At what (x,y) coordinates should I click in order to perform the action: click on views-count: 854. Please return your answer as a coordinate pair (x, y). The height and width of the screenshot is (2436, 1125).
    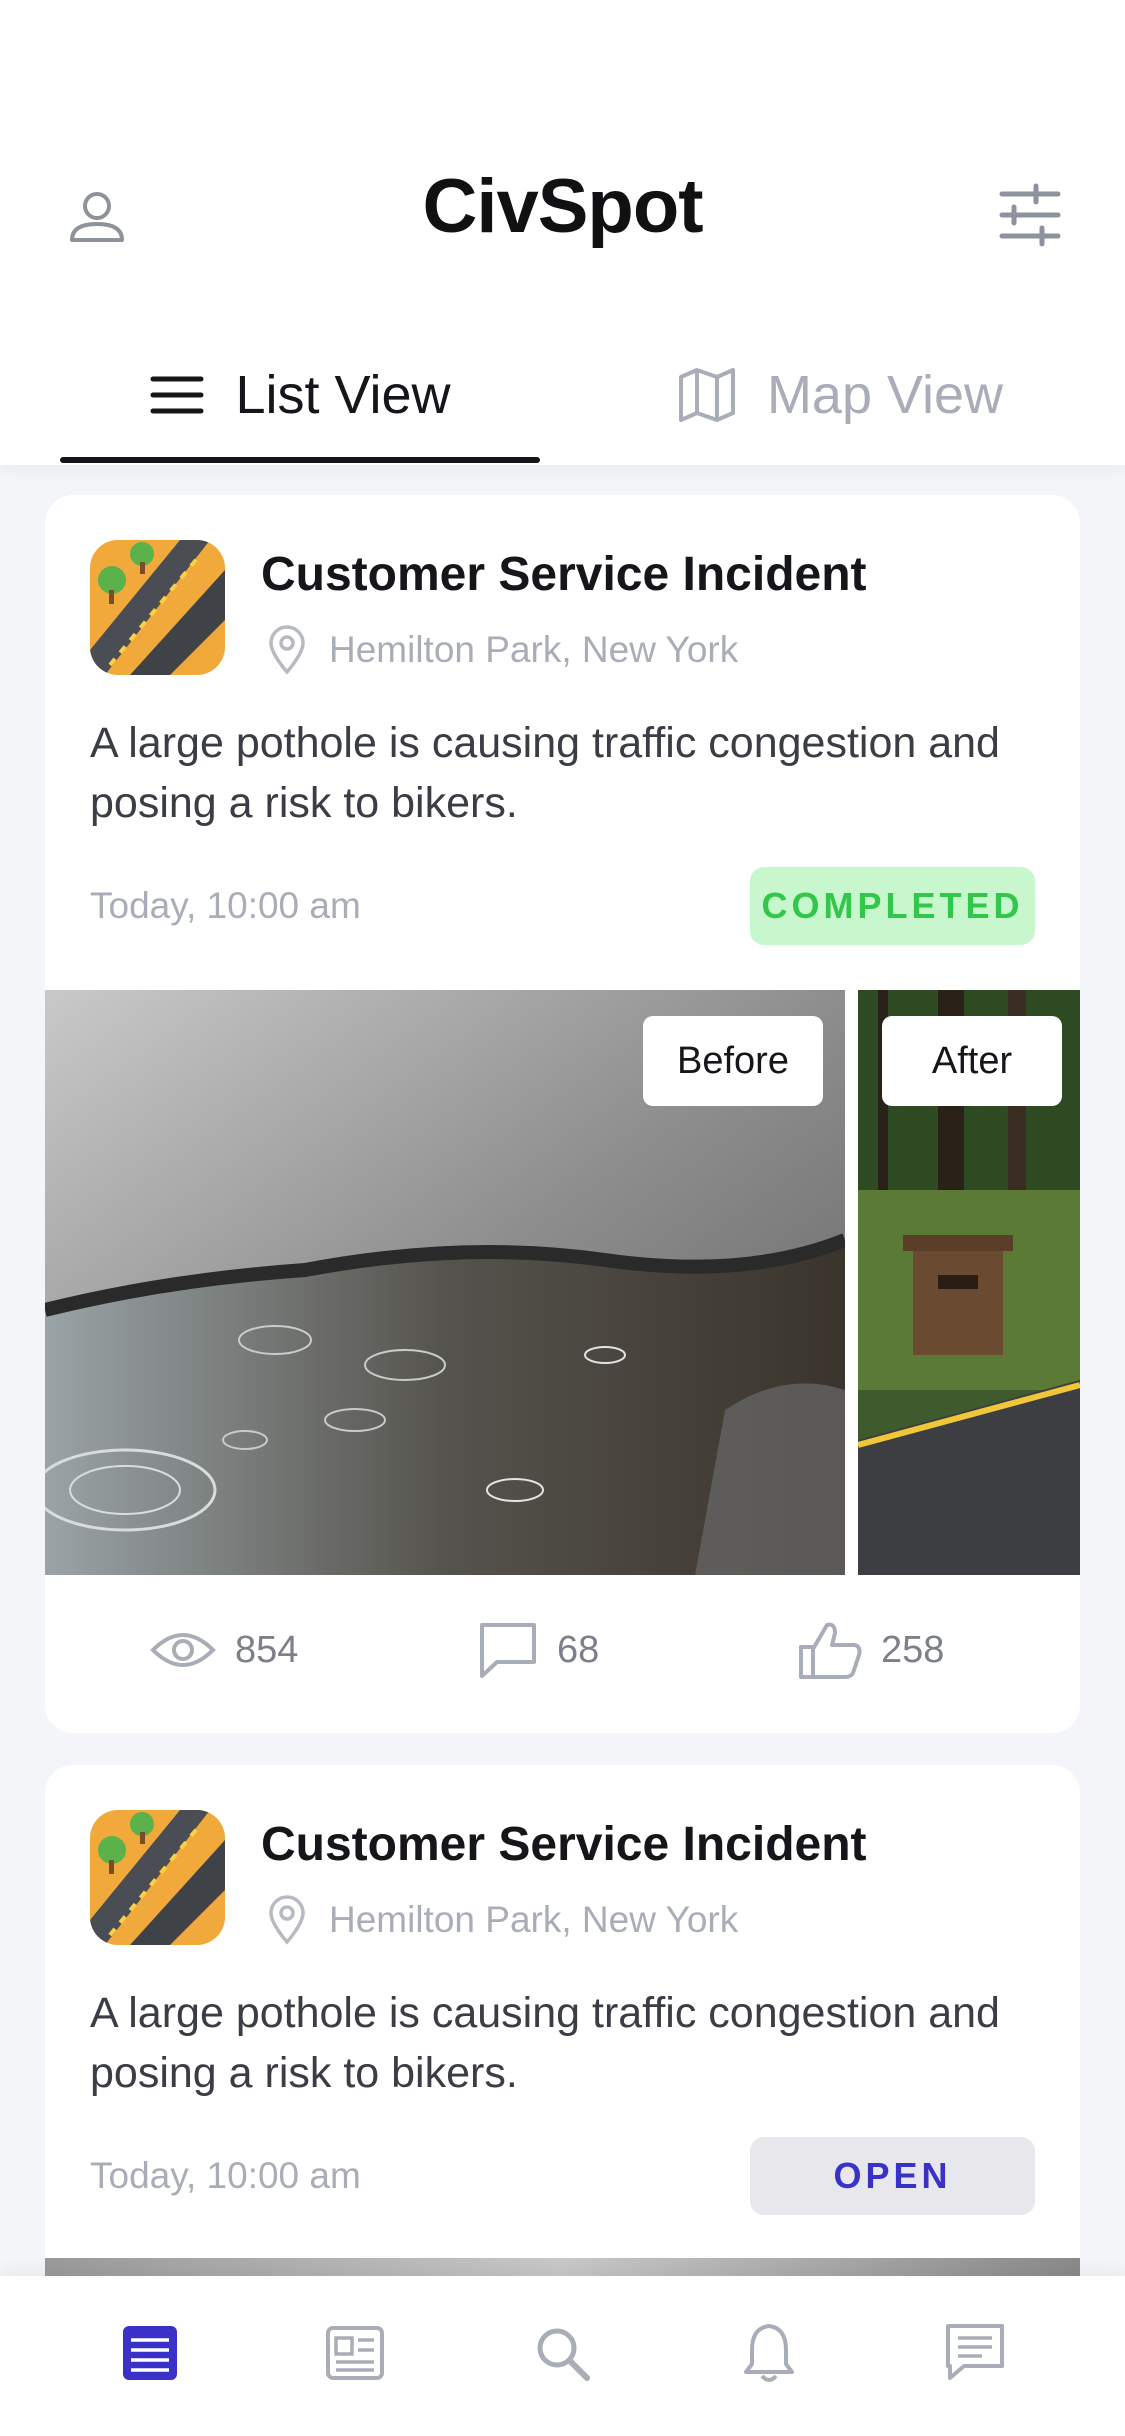
    Looking at the image, I should click on (267, 1649).